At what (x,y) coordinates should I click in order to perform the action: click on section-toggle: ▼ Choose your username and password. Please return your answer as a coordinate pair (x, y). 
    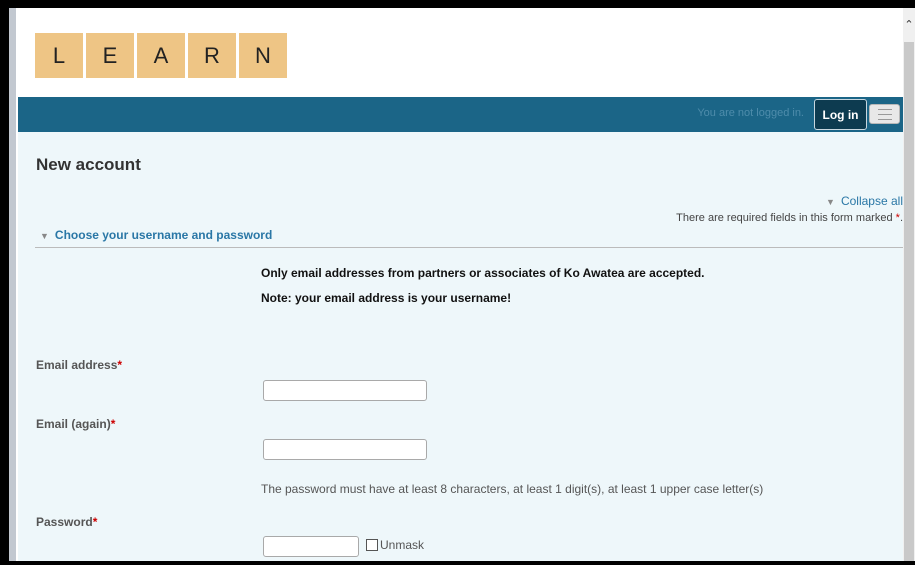
    Looking at the image, I should click on (156, 235).